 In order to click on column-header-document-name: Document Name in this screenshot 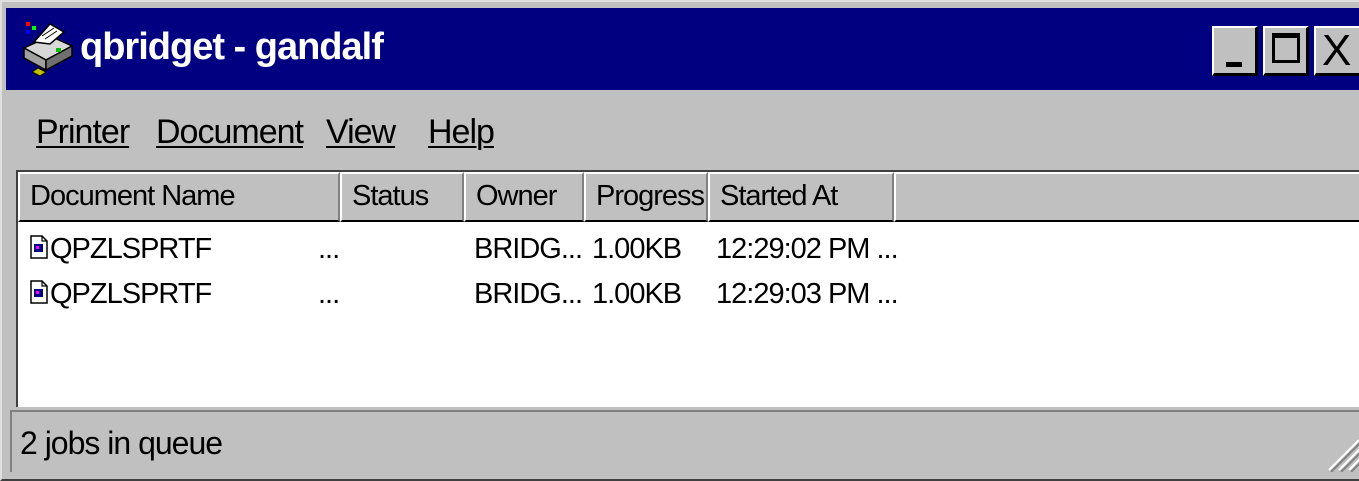, I will do `click(179, 197)`.